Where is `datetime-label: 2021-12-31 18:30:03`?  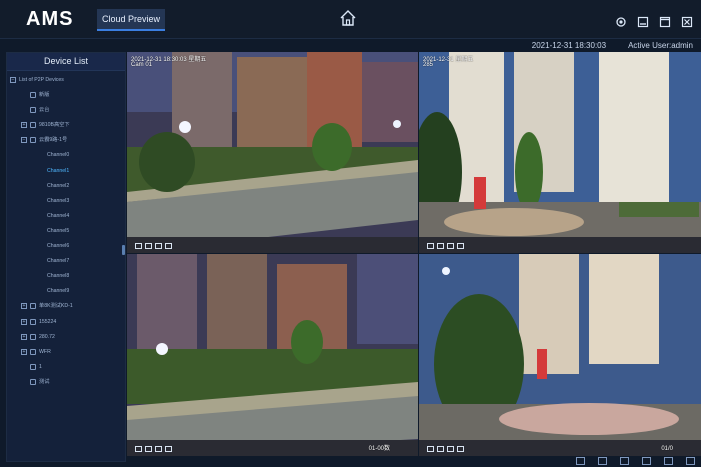
datetime-label: 2021-12-31 18:30:03 is located at coordinates (569, 45).